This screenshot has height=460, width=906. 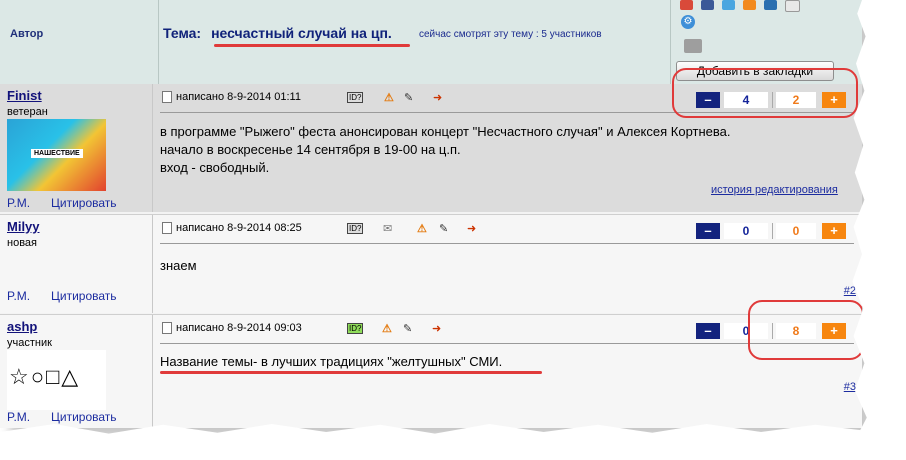 I want to click on vote-up-button: +, so click(x=834, y=231).